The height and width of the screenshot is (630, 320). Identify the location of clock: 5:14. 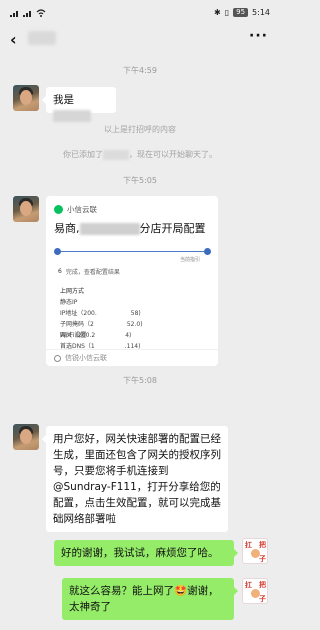
(261, 12).